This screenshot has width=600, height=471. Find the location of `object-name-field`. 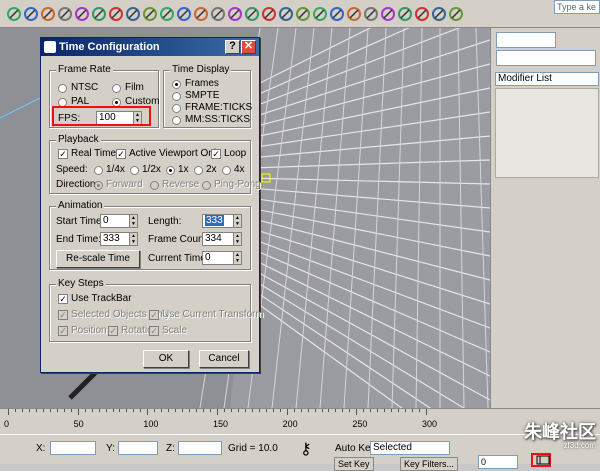

object-name-field is located at coordinates (526, 40).